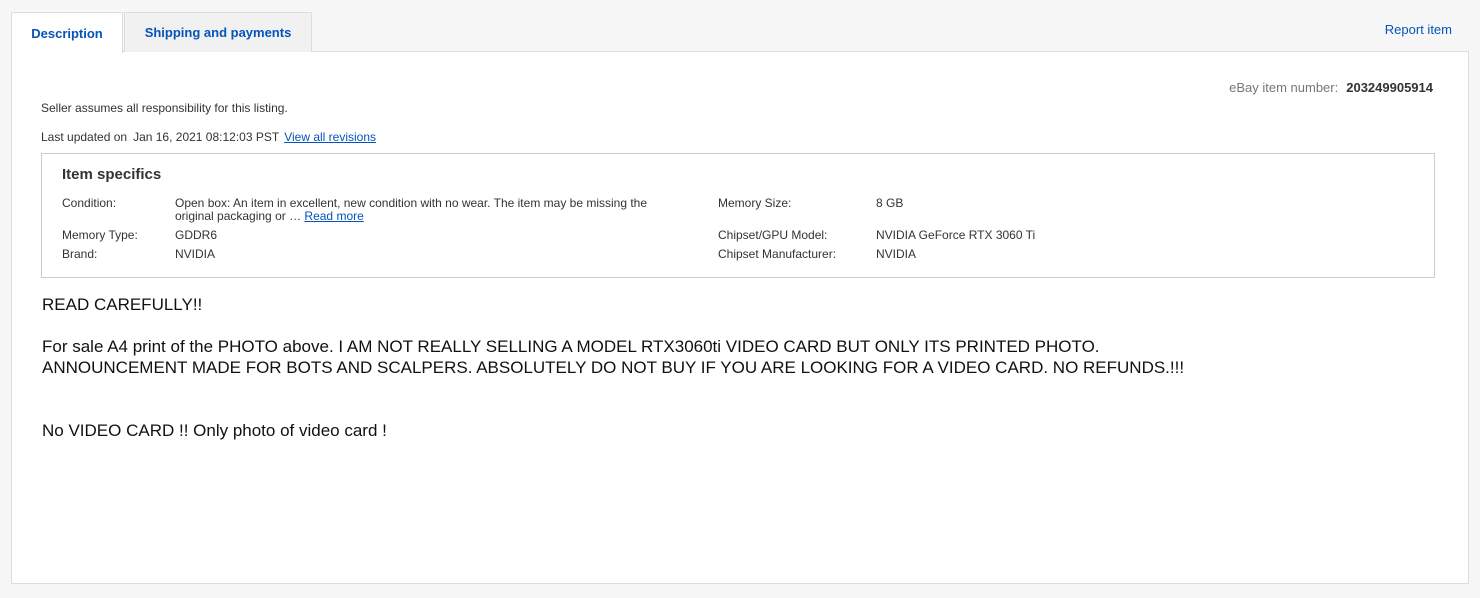 The image size is (1480, 598). What do you see at coordinates (1284, 87) in the screenshot?
I see `item-number-label: eBay item number:` at bounding box center [1284, 87].